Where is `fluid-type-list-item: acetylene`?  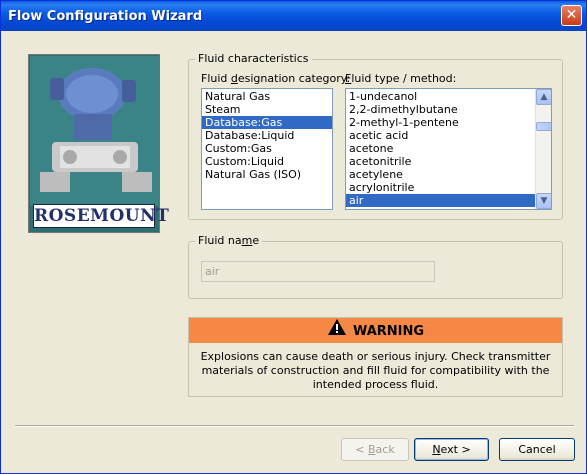 fluid-type-list-item: acetylene is located at coordinates (440, 174).